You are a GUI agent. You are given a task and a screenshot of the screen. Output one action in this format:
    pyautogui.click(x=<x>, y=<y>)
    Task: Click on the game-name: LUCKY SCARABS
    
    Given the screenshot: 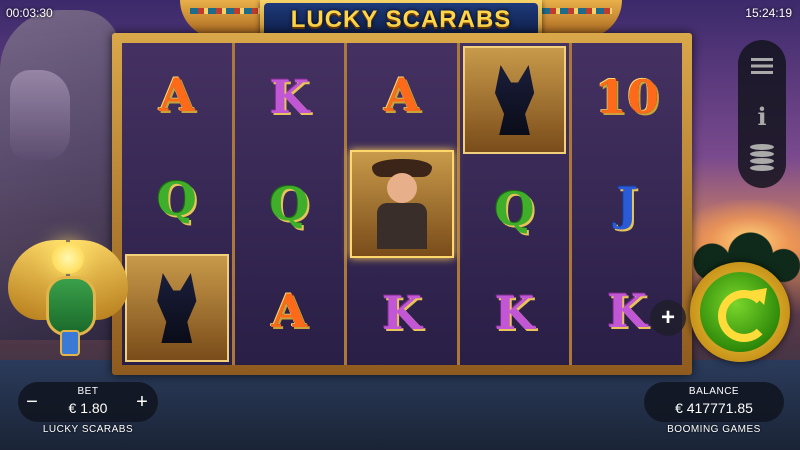 What is the action you would take?
    pyautogui.click(x=88, y=429)
    